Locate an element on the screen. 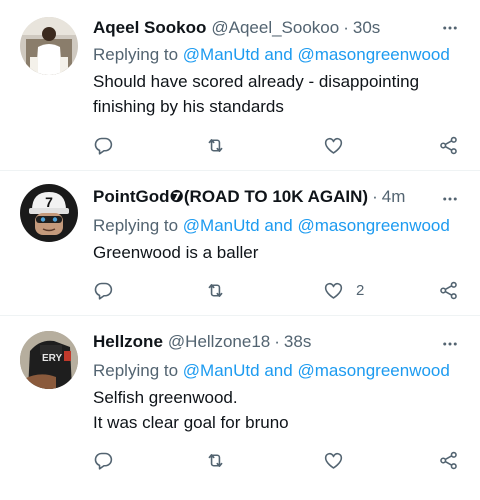 This screenshot has height=500, width=480. tweet-actions: 2 is located at coordinates (240, 290).